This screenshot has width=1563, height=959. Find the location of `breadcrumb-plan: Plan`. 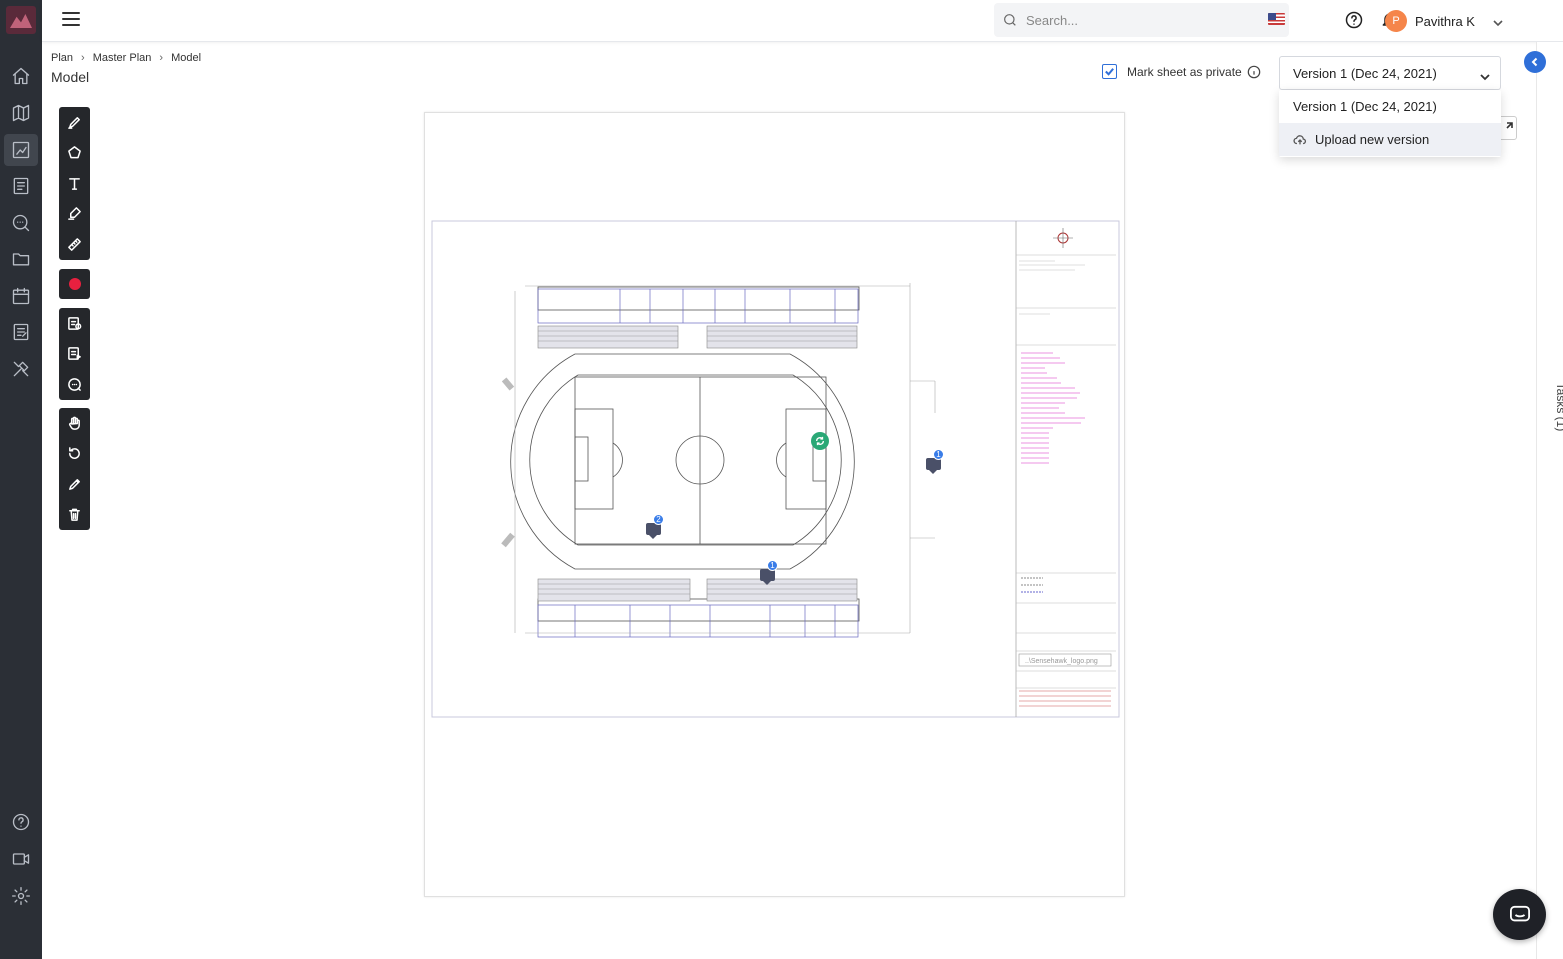

breadcrumb-plan: Plan is located at coordinates (62, 58).